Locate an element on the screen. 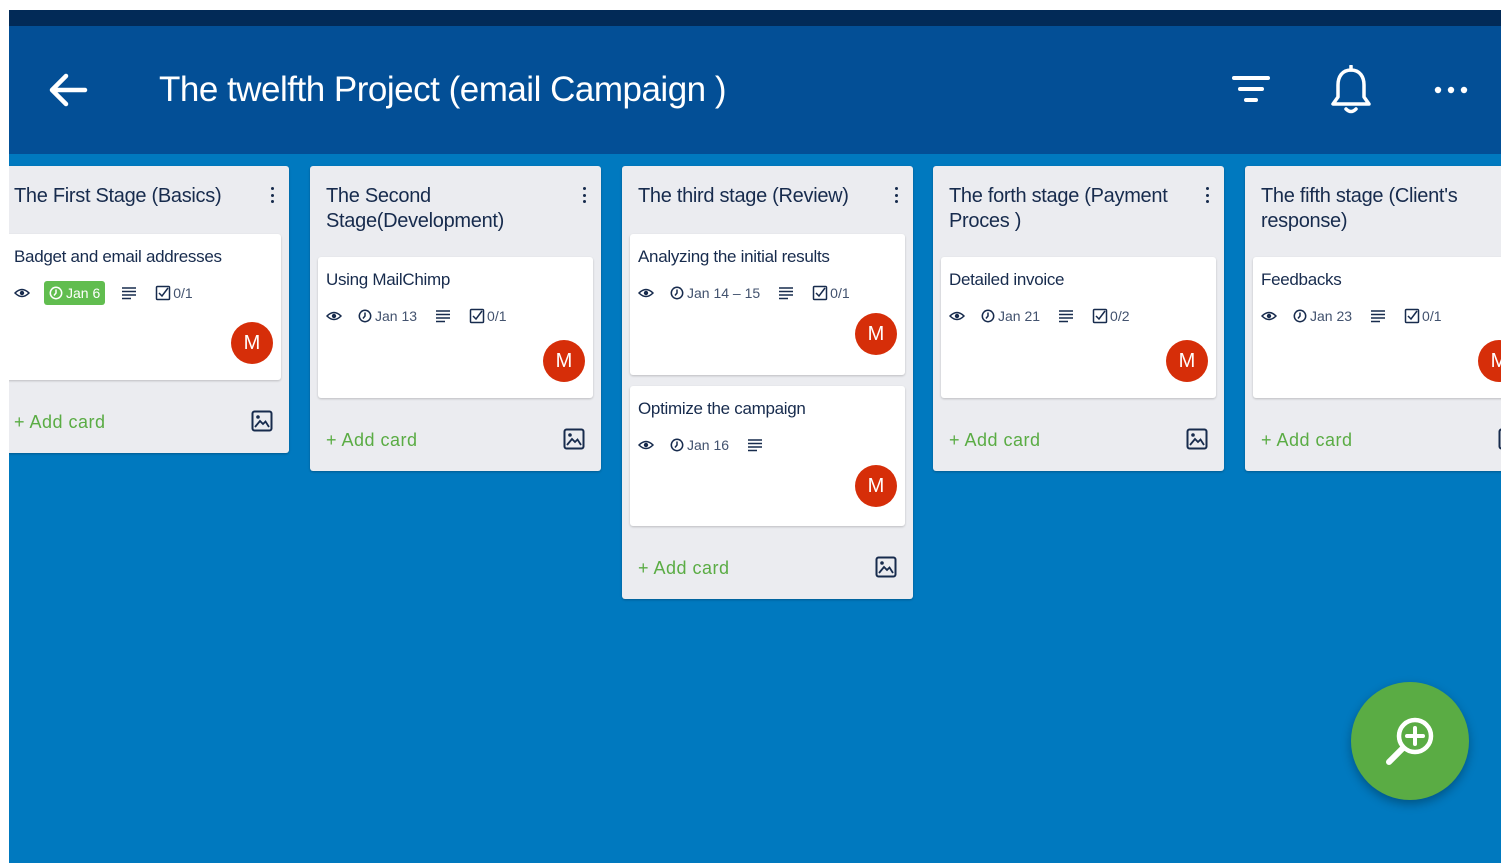 This screenshot has height=863, width=1506. list-title: The First Stage (Basics) is located at coordinates (118, 196).